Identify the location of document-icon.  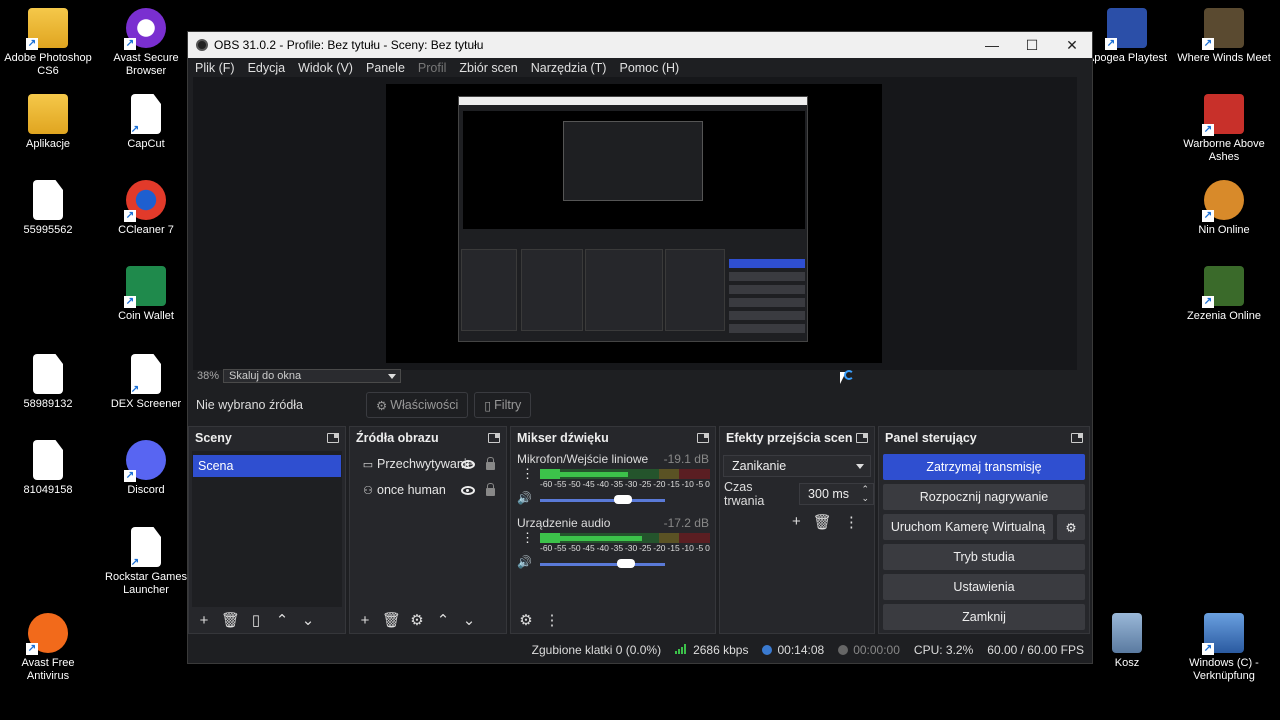
(48, 200).